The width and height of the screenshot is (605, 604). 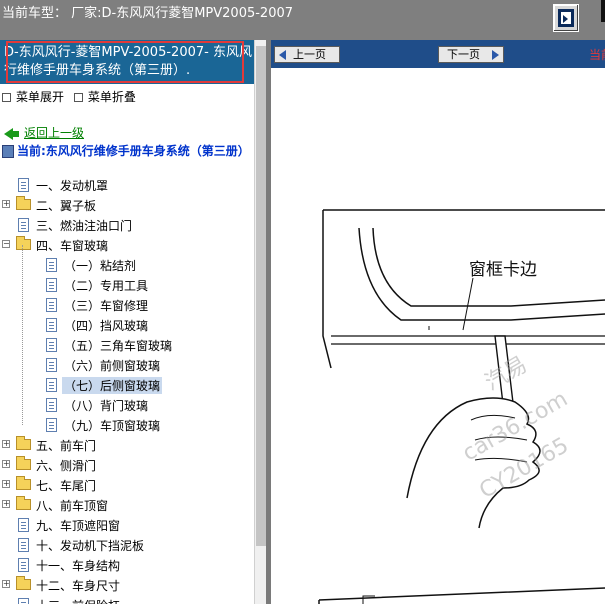 What do you see at coordinates (127, 485) in the screenshot?
I see `tree-item: + 七、车尾门` at bounding box center [127, 485].